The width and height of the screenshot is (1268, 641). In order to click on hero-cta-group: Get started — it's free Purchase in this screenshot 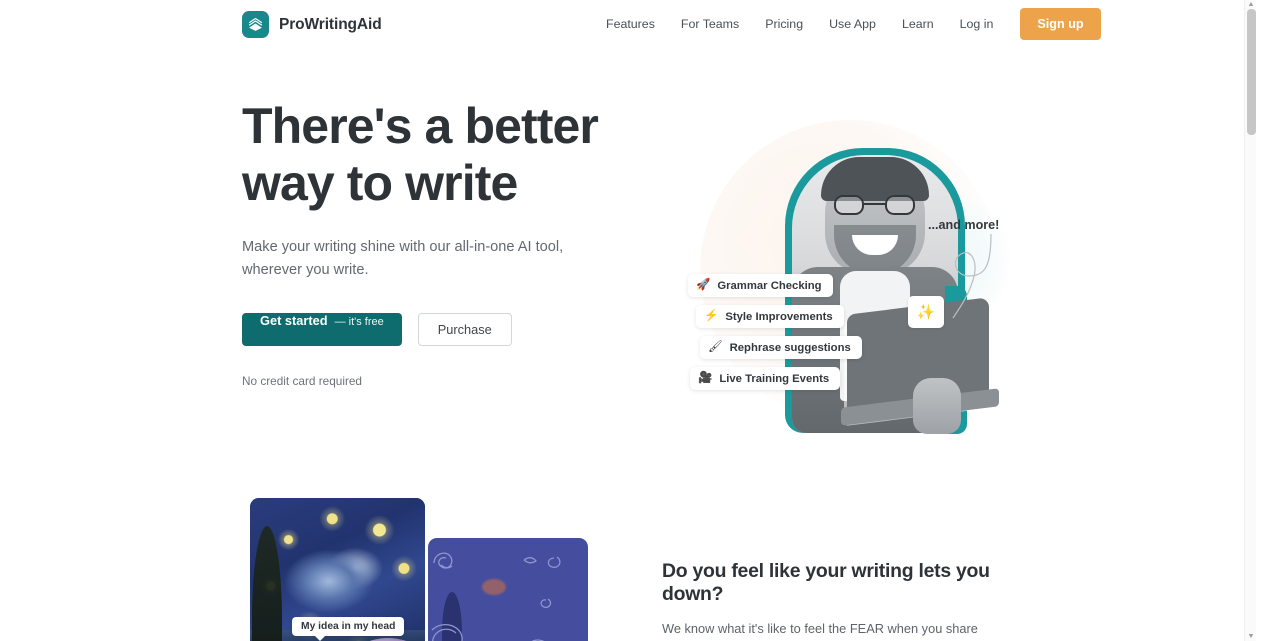, I will do `click(442, 329)`.